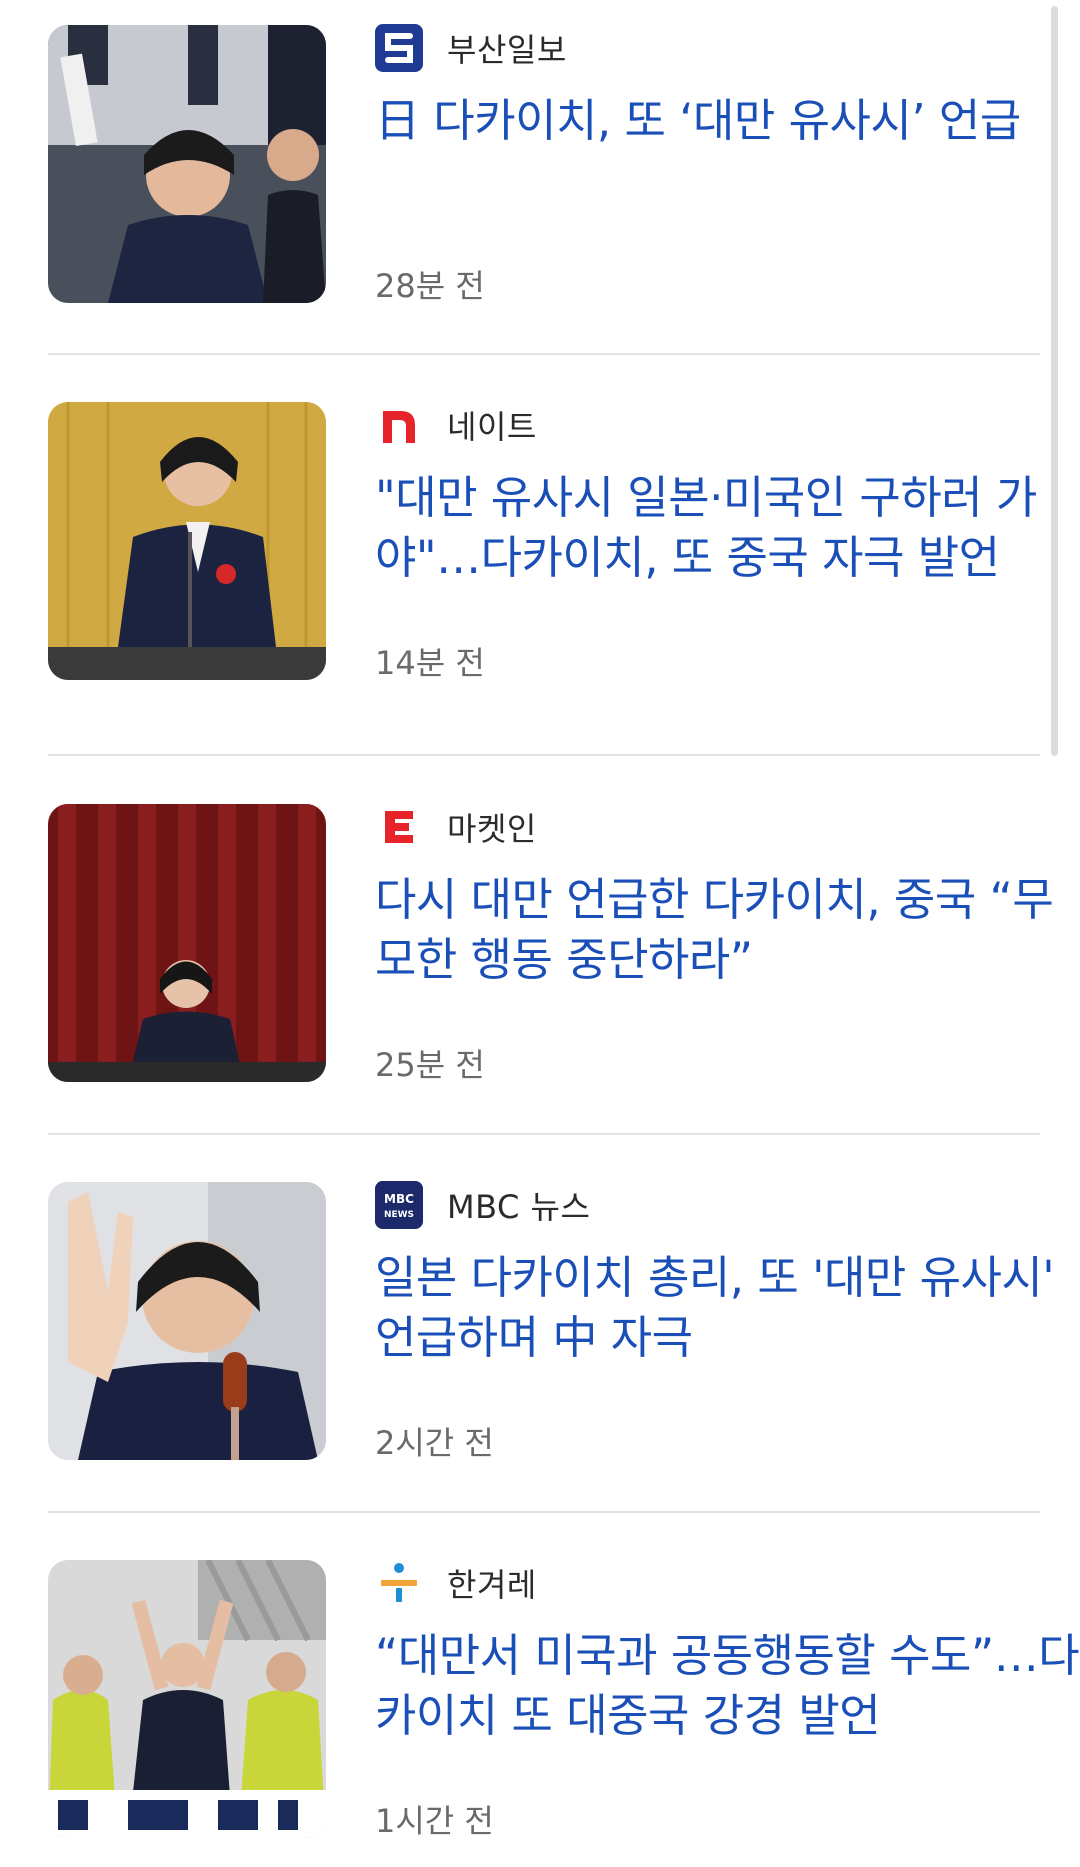 The height and width of the screenshot is (1867, 1080). I want to click on article-timestamp: 2시간 전, so click(434, 1443).